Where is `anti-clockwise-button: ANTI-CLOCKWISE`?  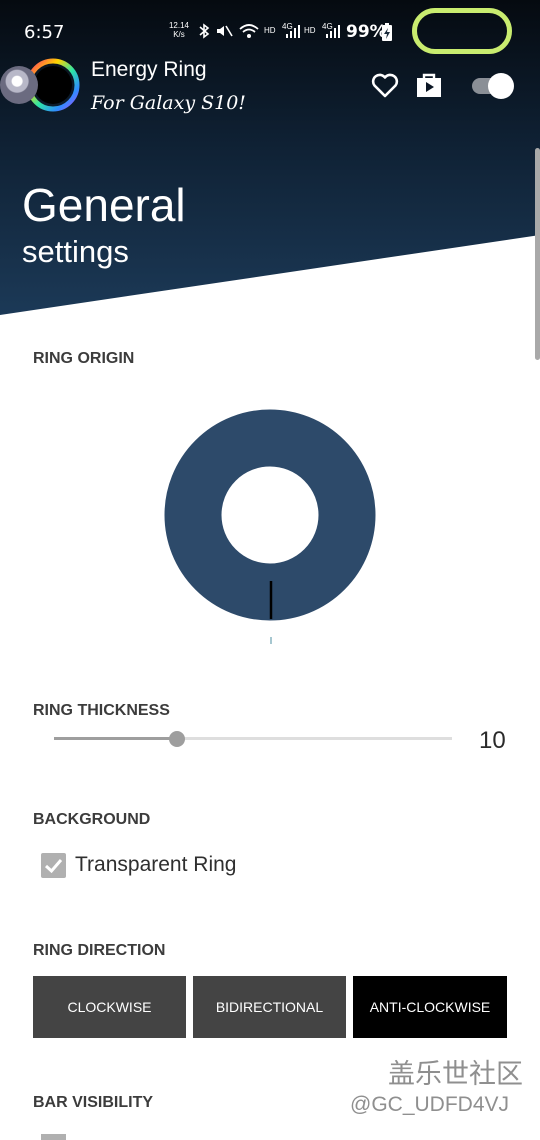 anti-clockwise-button: ANTI-CLOCKWISE is located at coordinates (430, 1007).